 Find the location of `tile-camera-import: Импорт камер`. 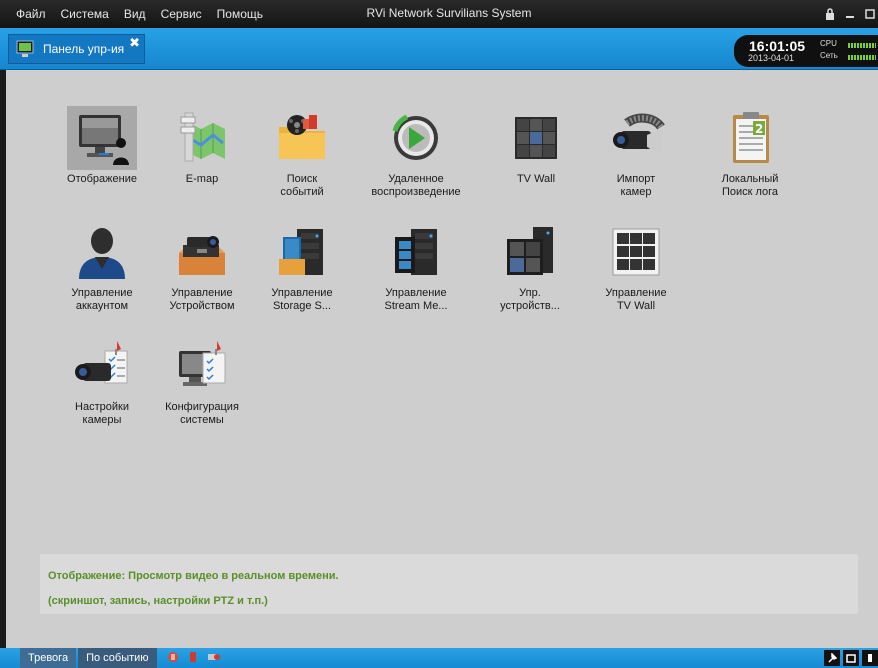

tile-camera-import: Импорт камер is located at coordinates (636, 152).